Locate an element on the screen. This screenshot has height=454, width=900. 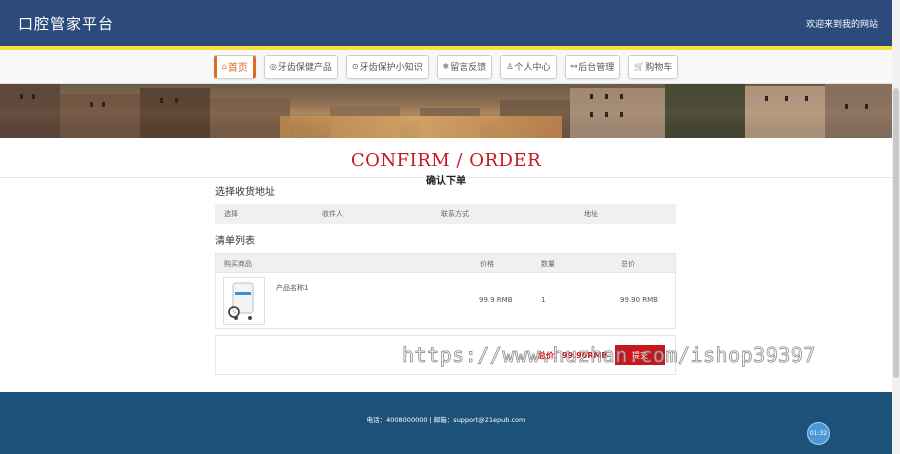
order-col-price: 价格 is located at coordinates (487, 264).